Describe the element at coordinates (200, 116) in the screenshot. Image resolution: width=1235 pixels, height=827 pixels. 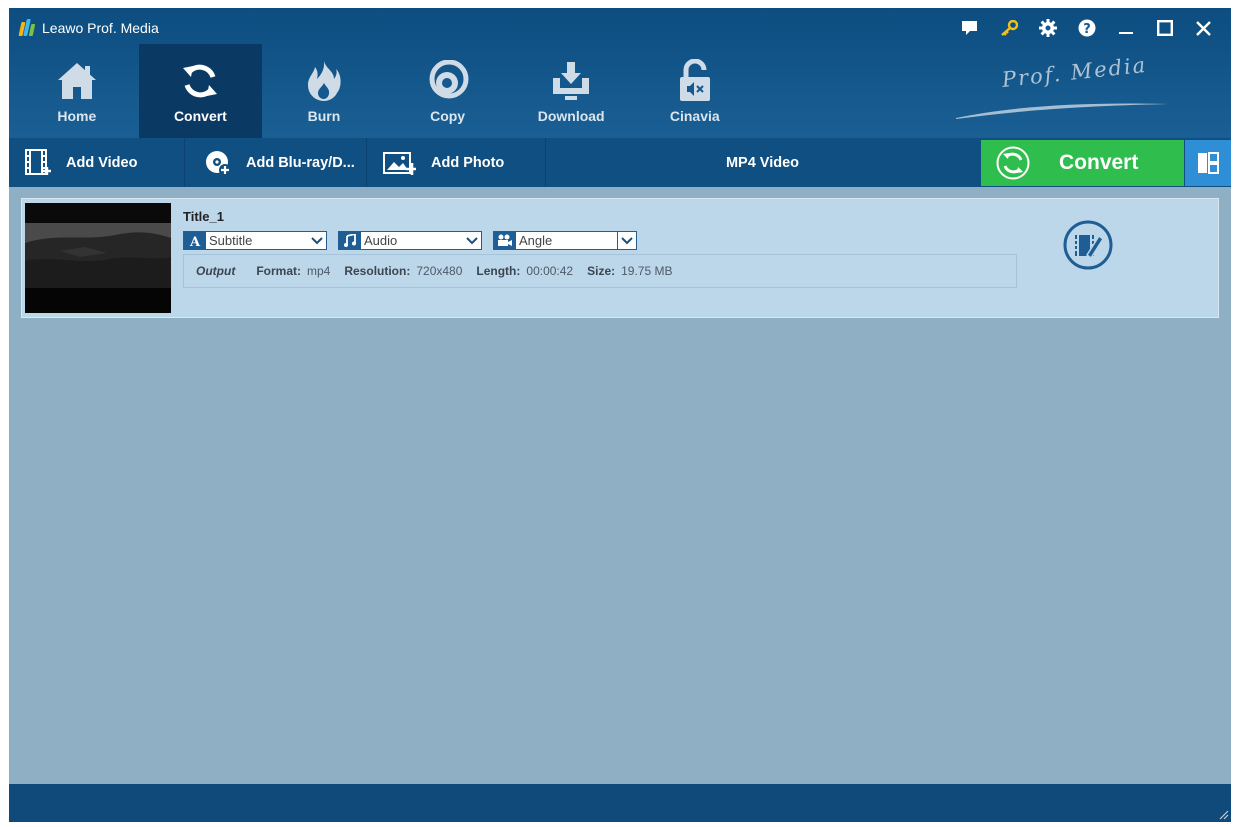
I see `nav-convert-label: Convert` at that location.